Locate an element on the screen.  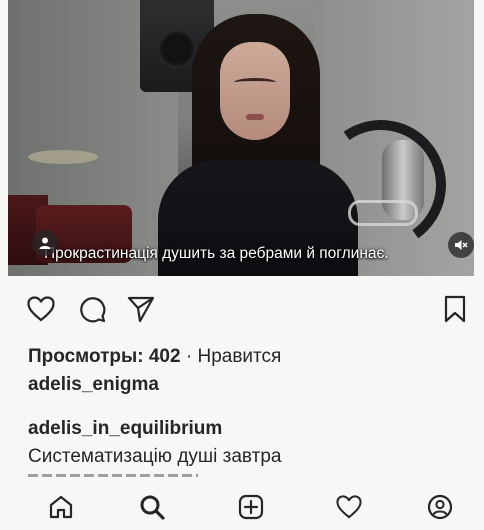
nav-activity is located at coordinates (349, 507).